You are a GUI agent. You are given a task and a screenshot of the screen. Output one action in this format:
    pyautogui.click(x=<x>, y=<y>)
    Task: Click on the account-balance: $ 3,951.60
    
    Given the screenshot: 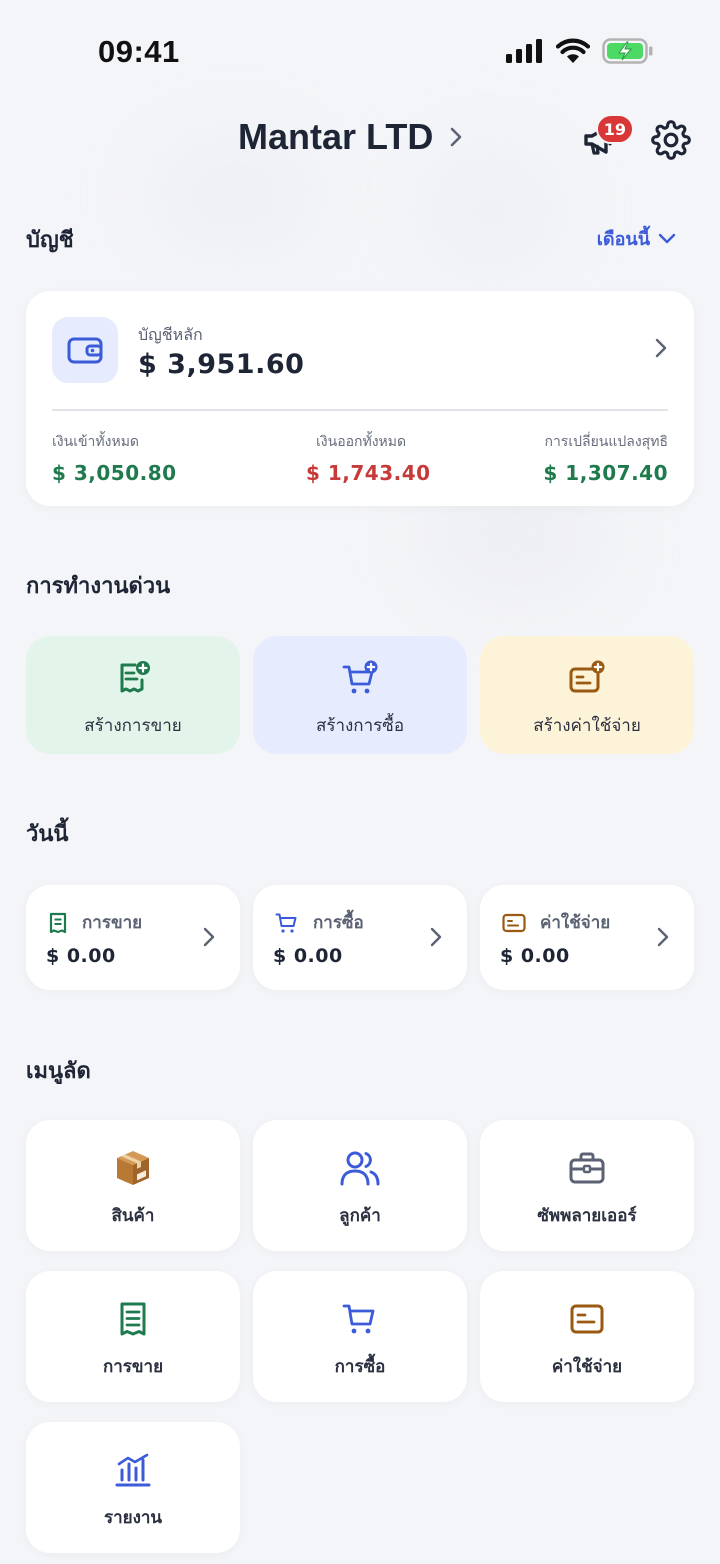 What is the action you would take?
    pyautogui.click(x=221, y=364)
    